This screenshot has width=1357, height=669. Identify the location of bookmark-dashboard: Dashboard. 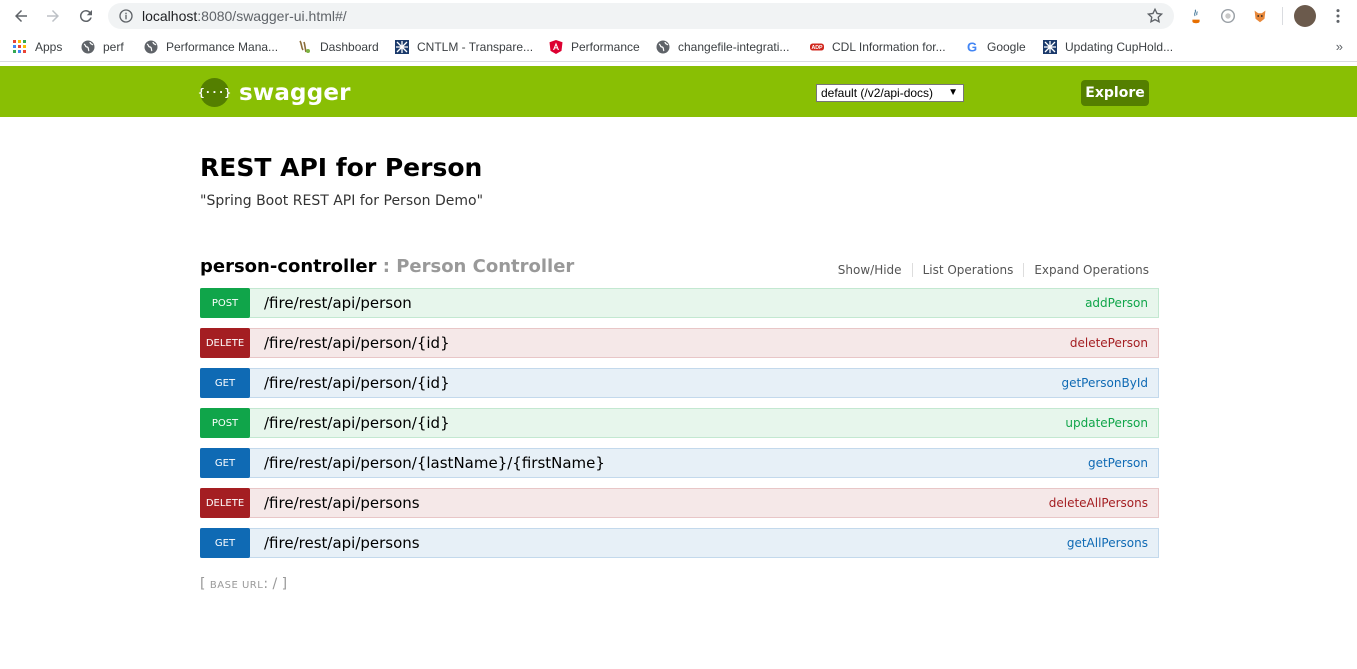
(338, 47).